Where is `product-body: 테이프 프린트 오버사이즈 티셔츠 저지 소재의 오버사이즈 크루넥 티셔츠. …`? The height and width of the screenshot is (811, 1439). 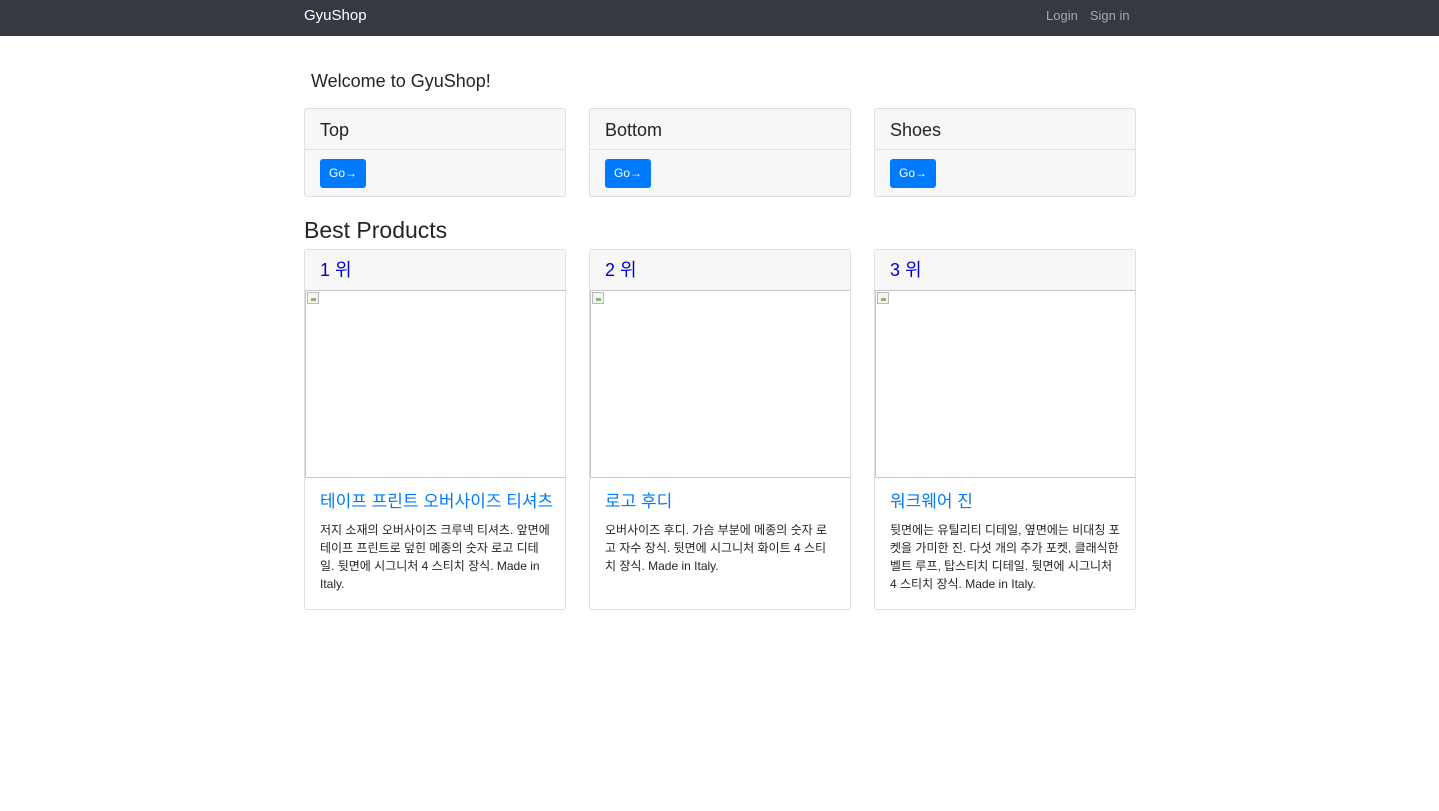 product-body: 테이프 프린트 오버사이즈 티셔츠 저지 소재의 오버사이즈 크루넥 티셔츠. … is located at coordinates (436, 542).